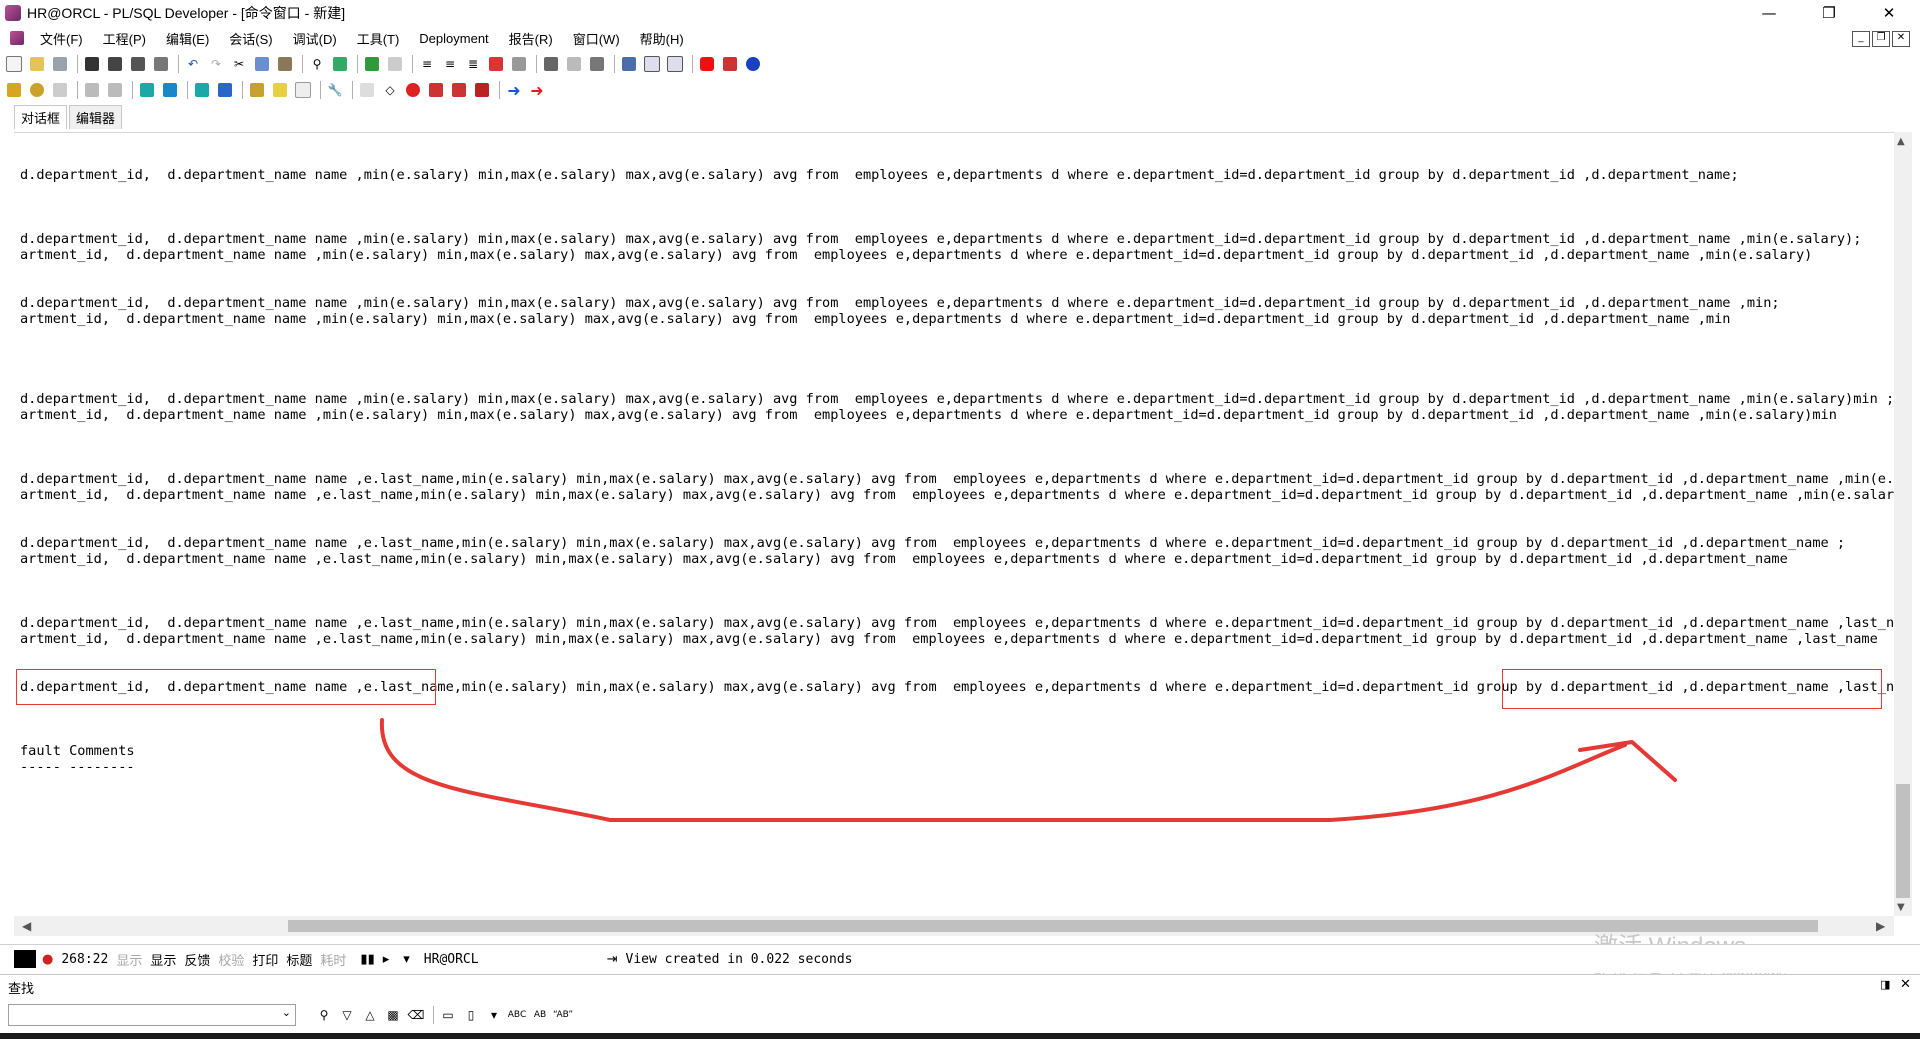 Image resolution: width=1920 pixels, height=1039 pixels. What do you see at coordinates (115, 64) in the screenshot?
I see `save-as-icon` at bounding box center [115, 64].